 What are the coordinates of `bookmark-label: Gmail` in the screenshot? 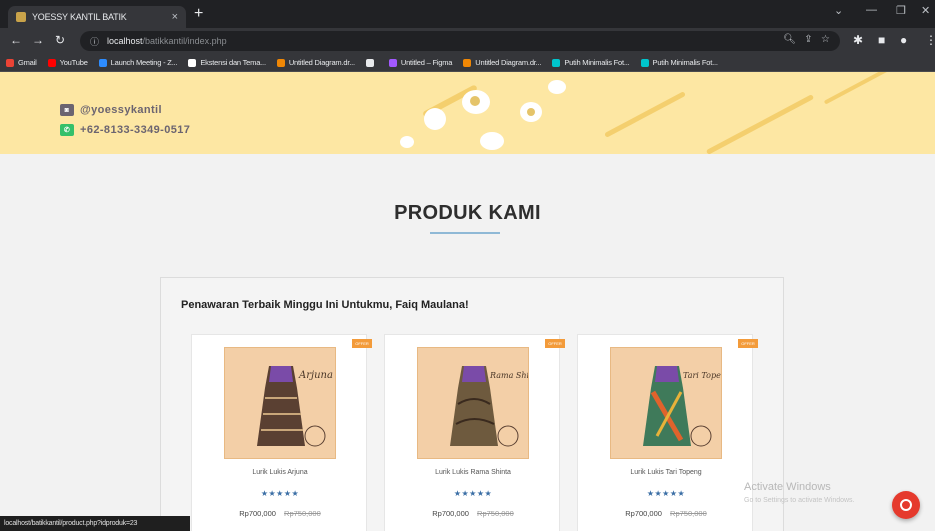 It's located at (27, 62).